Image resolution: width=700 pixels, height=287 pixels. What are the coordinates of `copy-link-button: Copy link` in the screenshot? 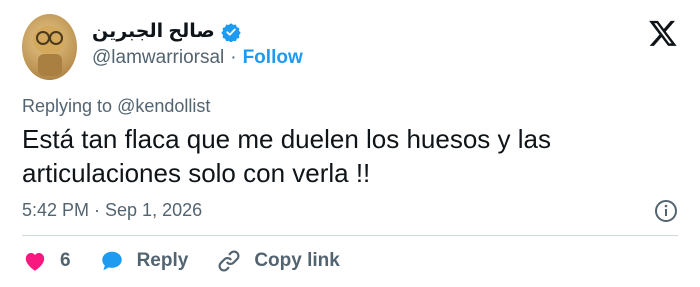 It's located at (278, 261).